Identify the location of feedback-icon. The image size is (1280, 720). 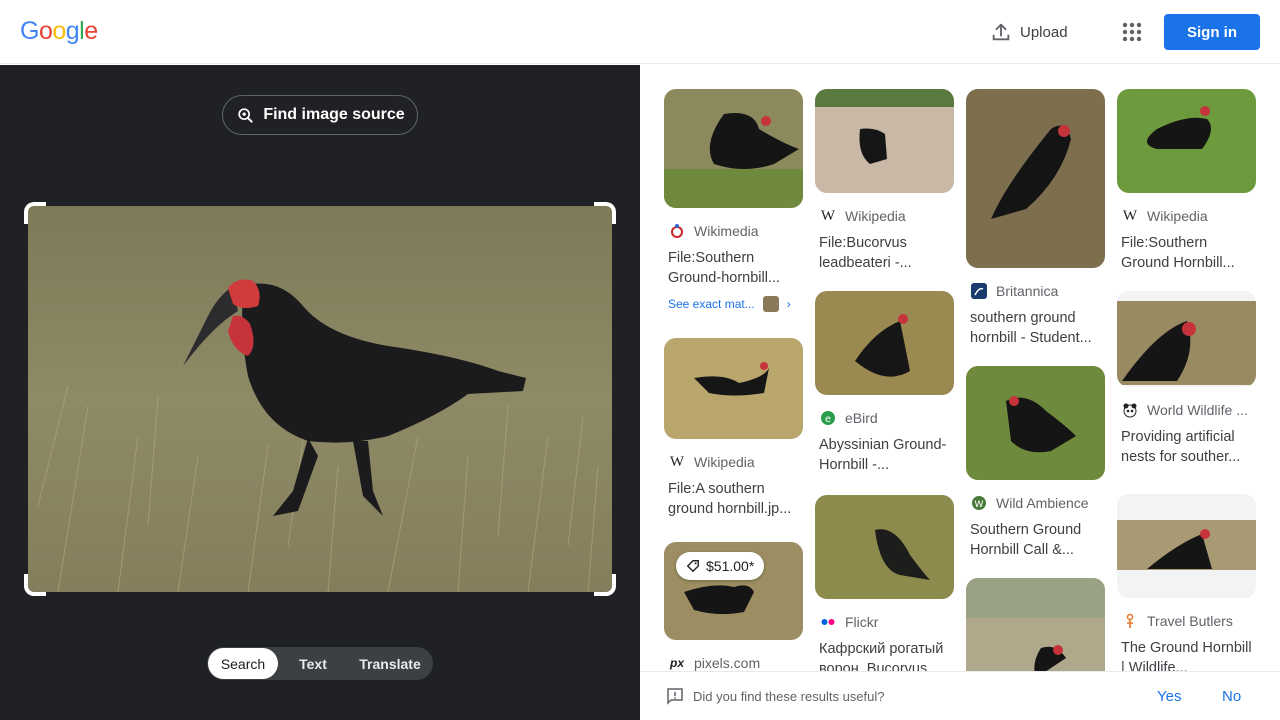
(675, 696).